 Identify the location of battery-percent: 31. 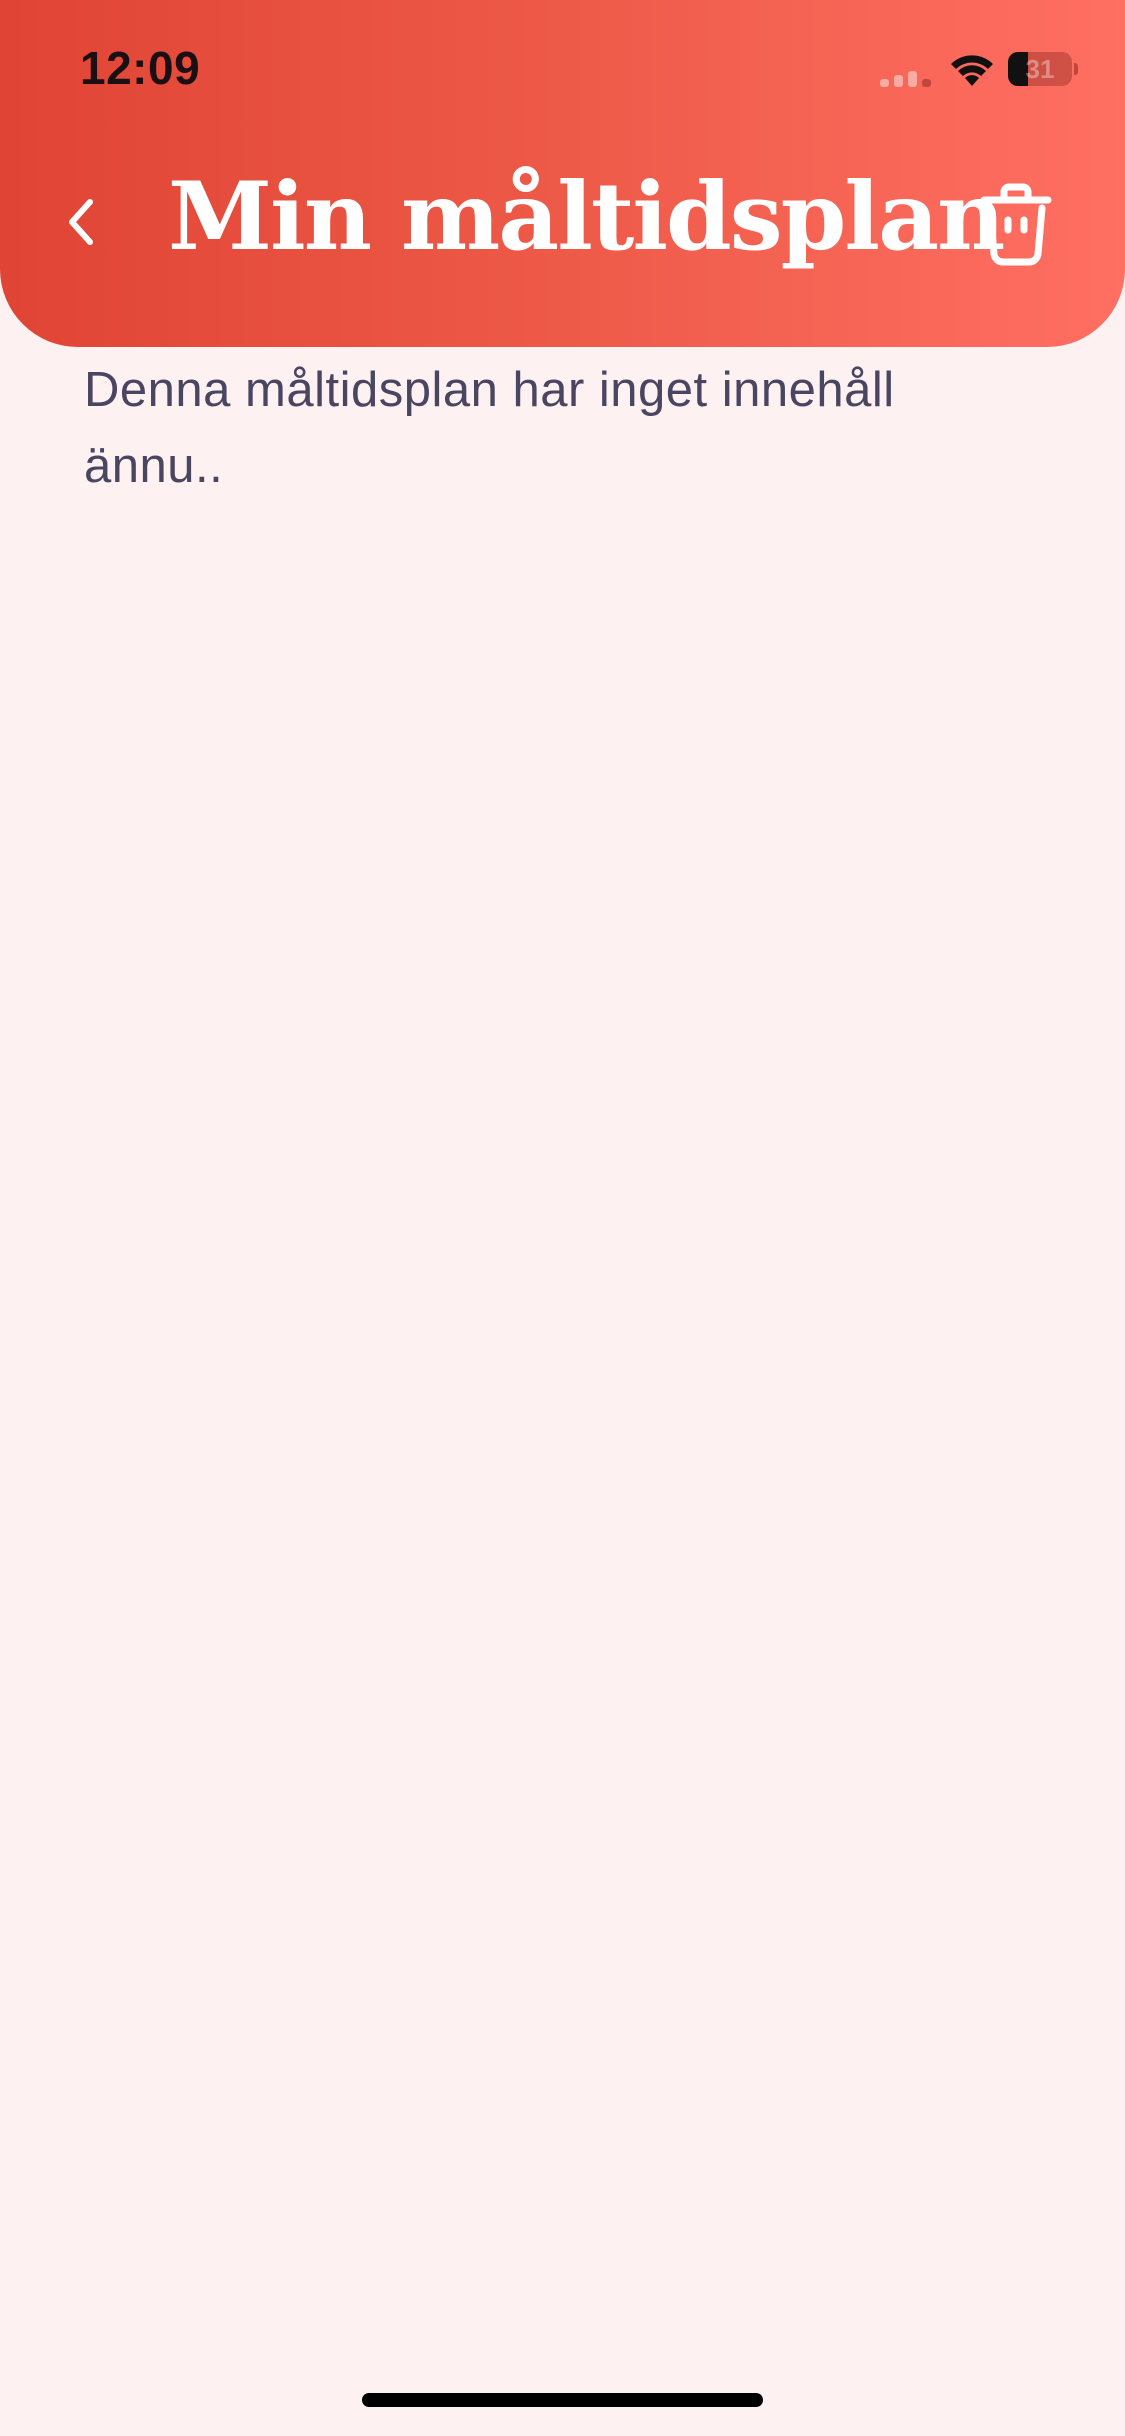
(1040, 69).